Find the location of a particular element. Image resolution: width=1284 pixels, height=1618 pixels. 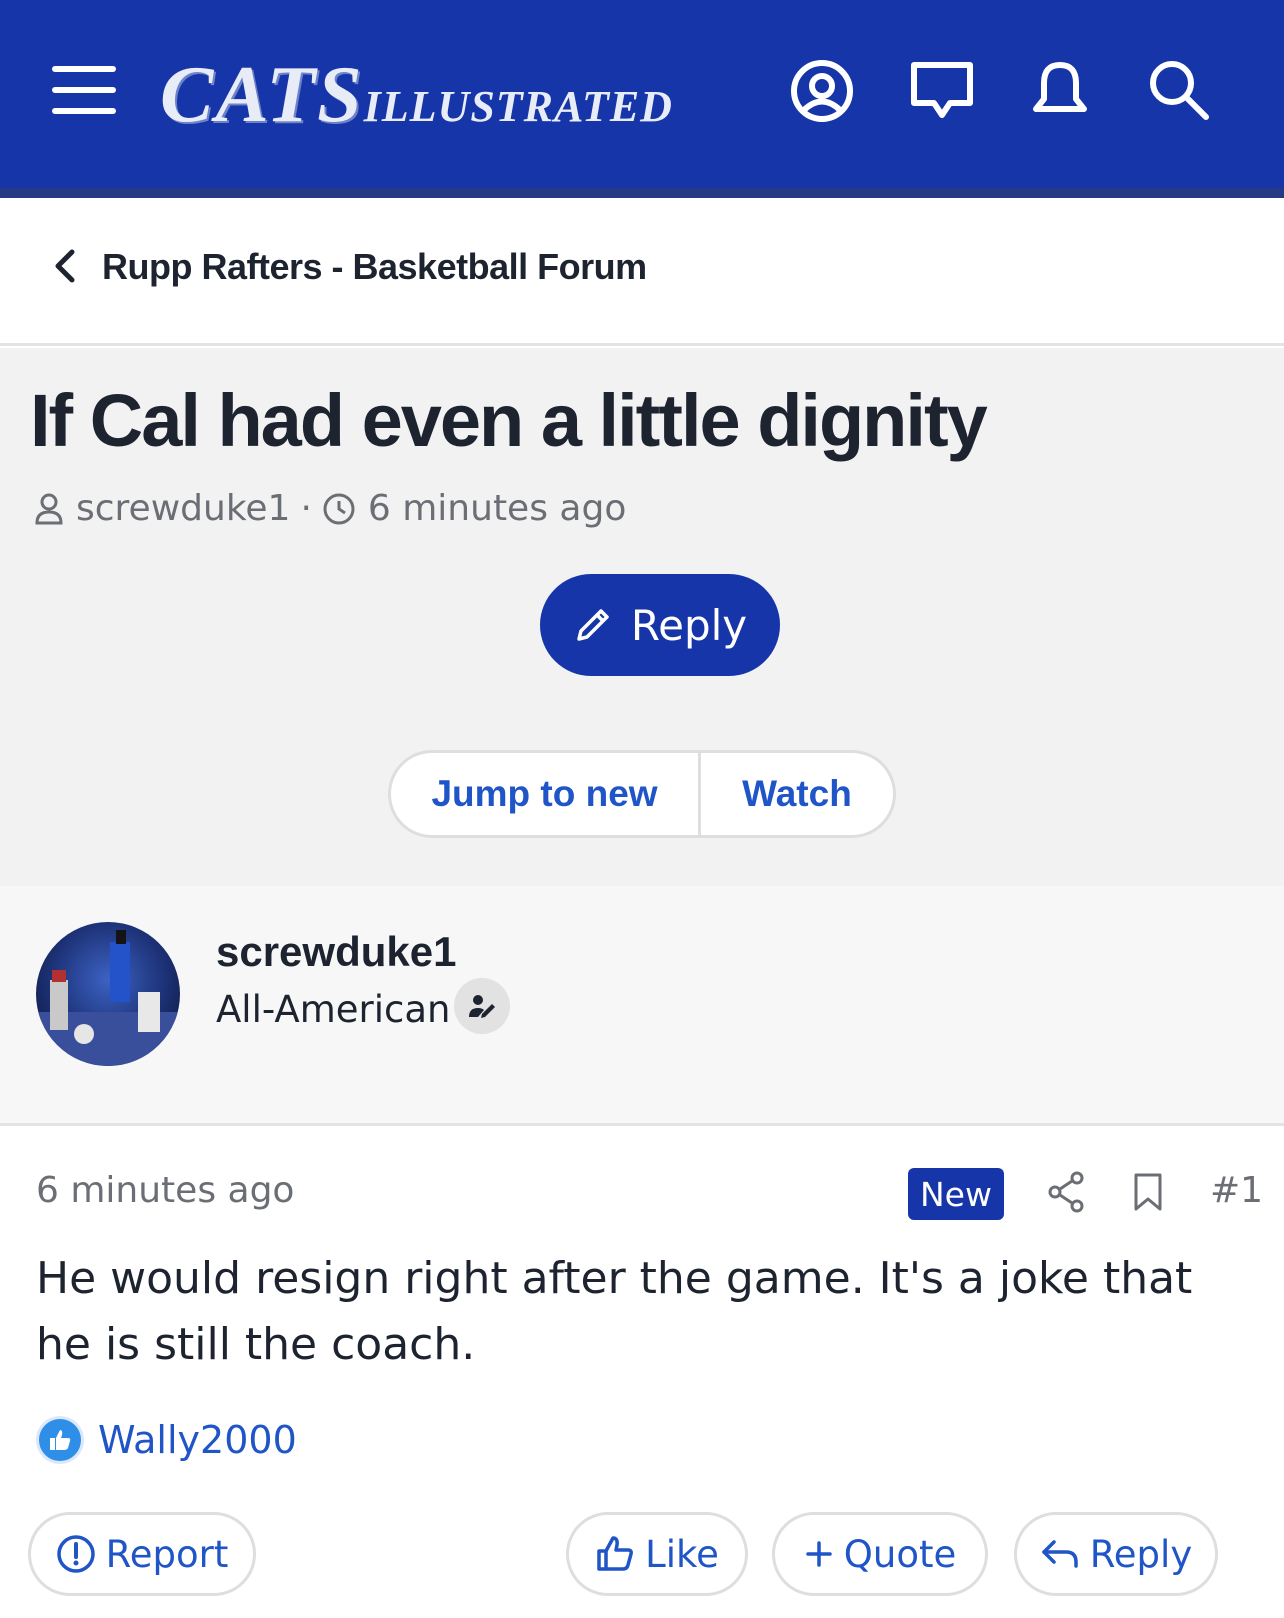

thumbs-up-reaction-icon is located at coordinates (60, 1440).